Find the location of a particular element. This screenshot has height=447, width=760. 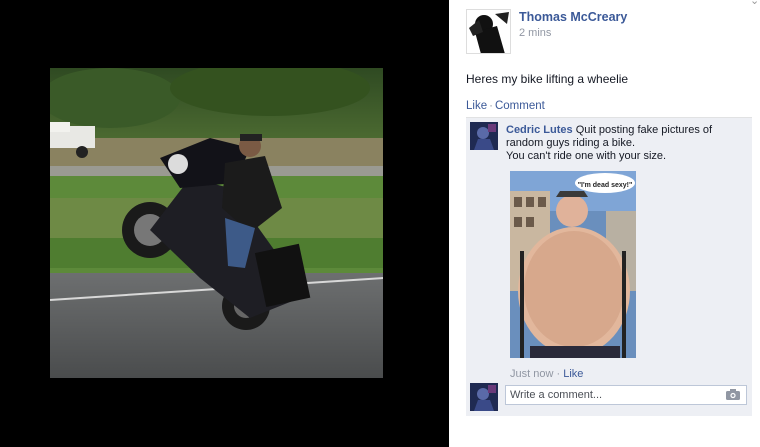

chevron-down-icon: ⌄ is located at coordinates (755, 3).